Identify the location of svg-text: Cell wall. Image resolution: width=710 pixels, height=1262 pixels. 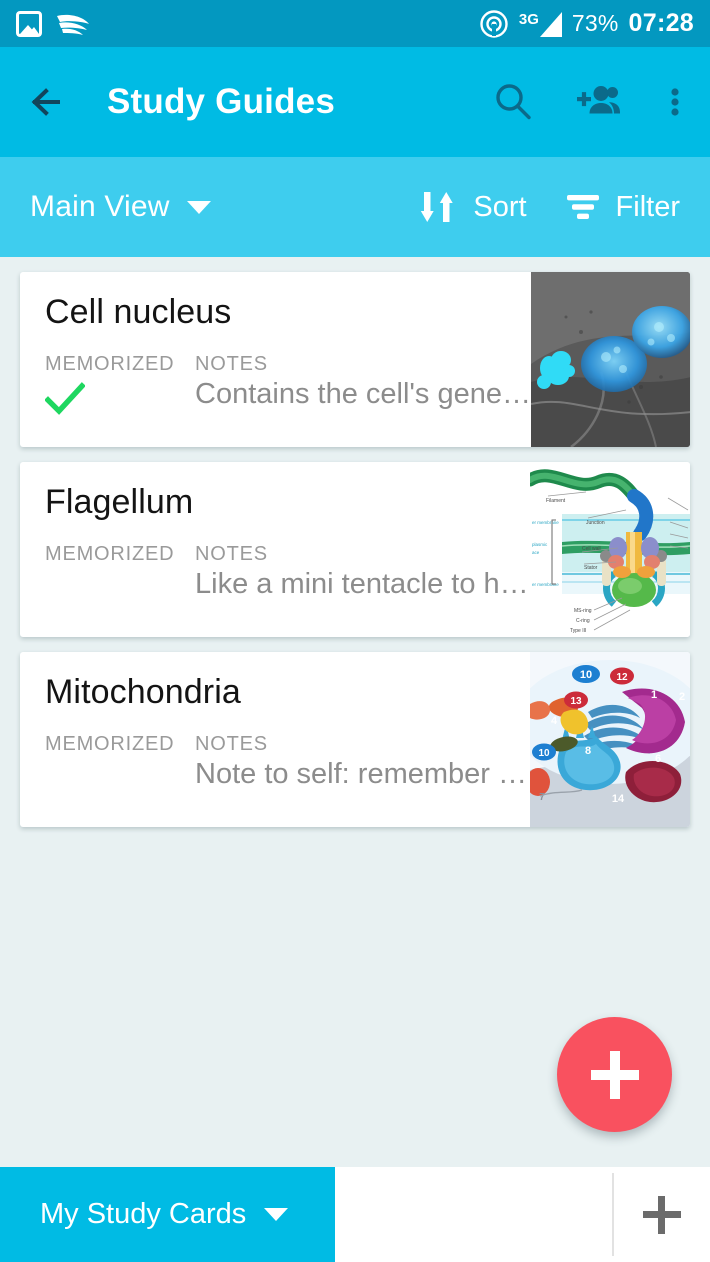
(591, 549).